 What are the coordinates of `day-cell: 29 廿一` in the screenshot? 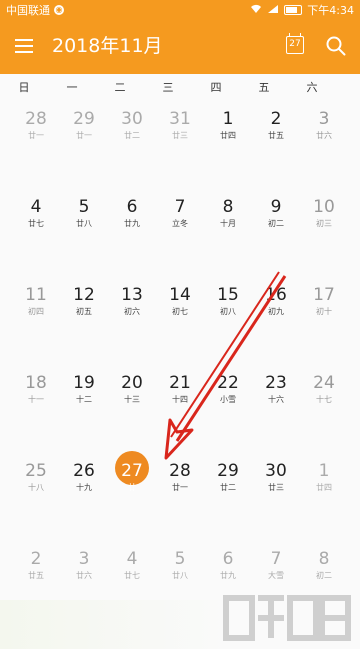 It's located at (84, 124).